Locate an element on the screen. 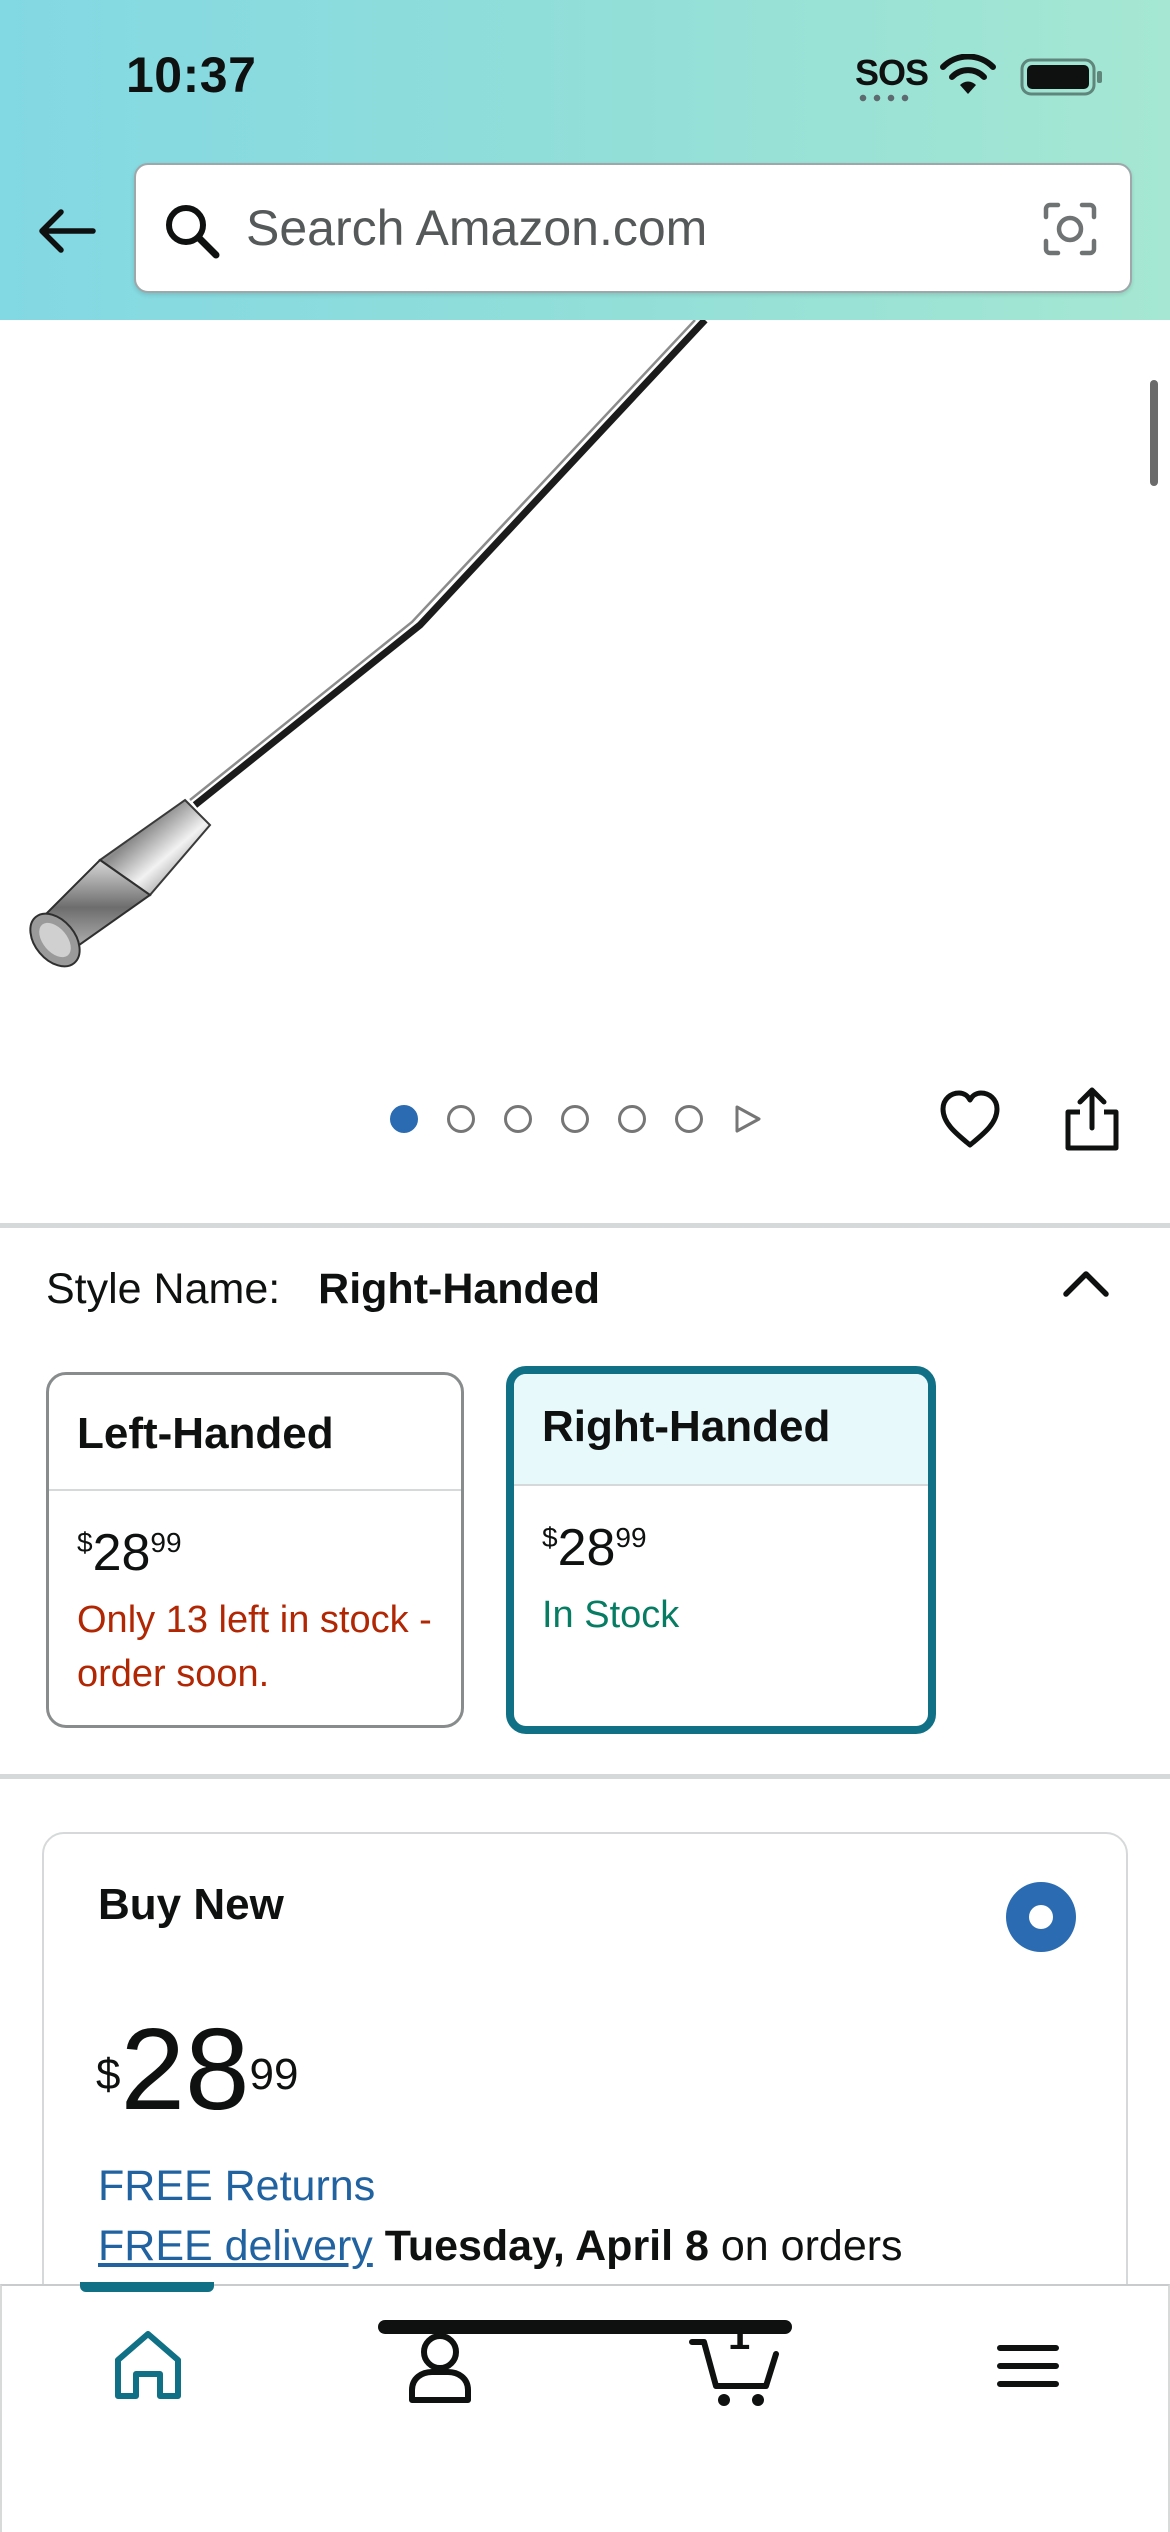 This screenshot has width=1170, height=2532. product-photo is located at coordinates (368, 644).